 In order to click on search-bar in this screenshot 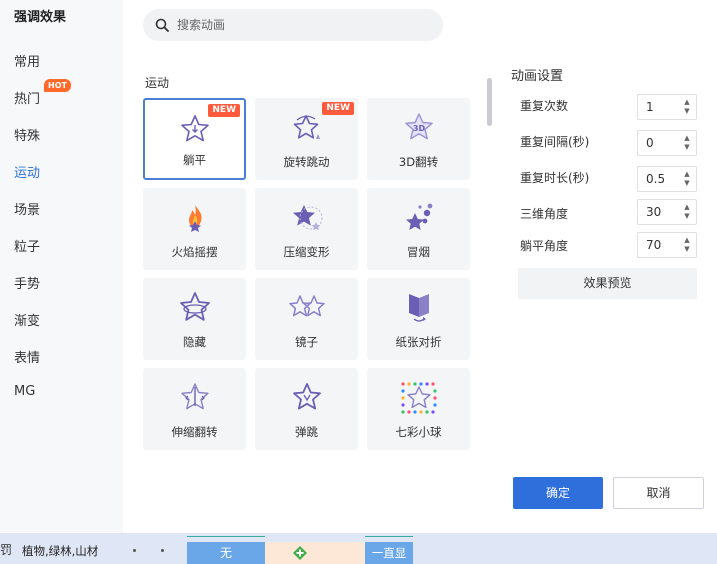, I will do `click(293, 25)`.